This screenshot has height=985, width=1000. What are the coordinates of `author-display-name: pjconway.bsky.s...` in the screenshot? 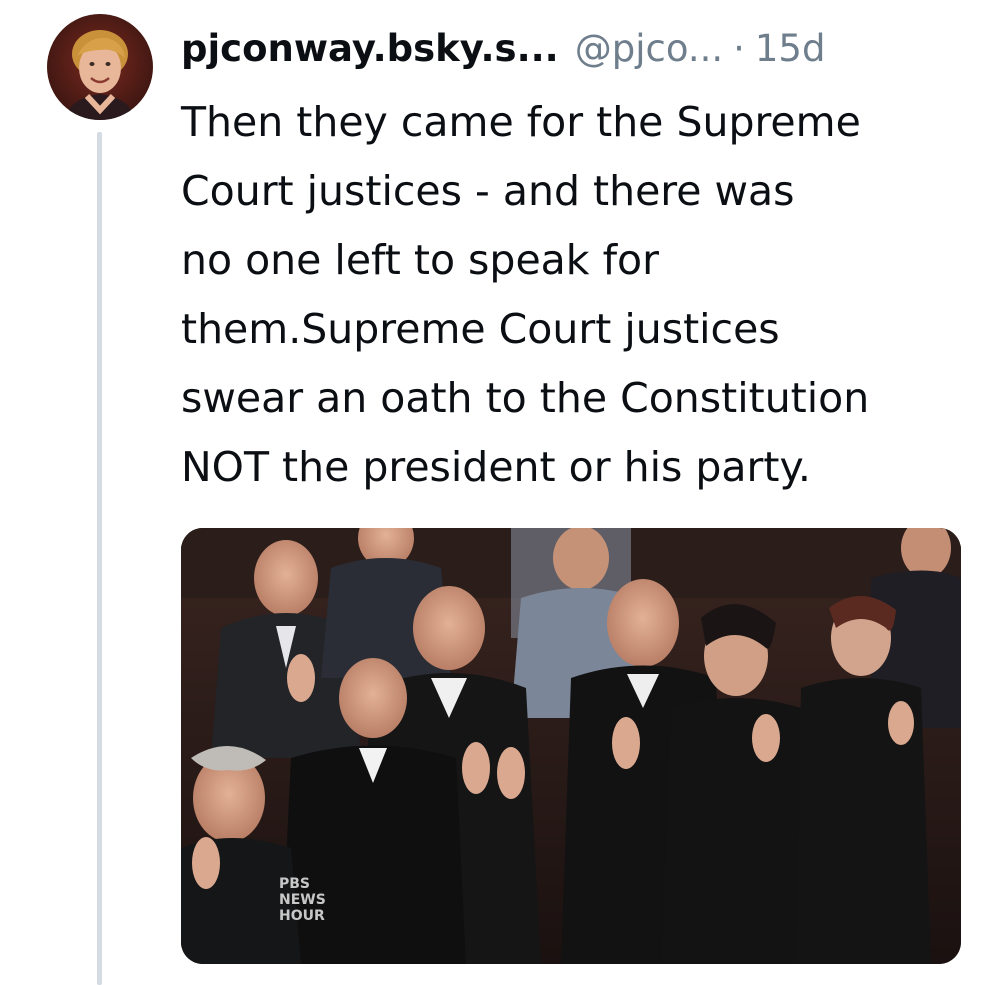 It's located at (370, 49).